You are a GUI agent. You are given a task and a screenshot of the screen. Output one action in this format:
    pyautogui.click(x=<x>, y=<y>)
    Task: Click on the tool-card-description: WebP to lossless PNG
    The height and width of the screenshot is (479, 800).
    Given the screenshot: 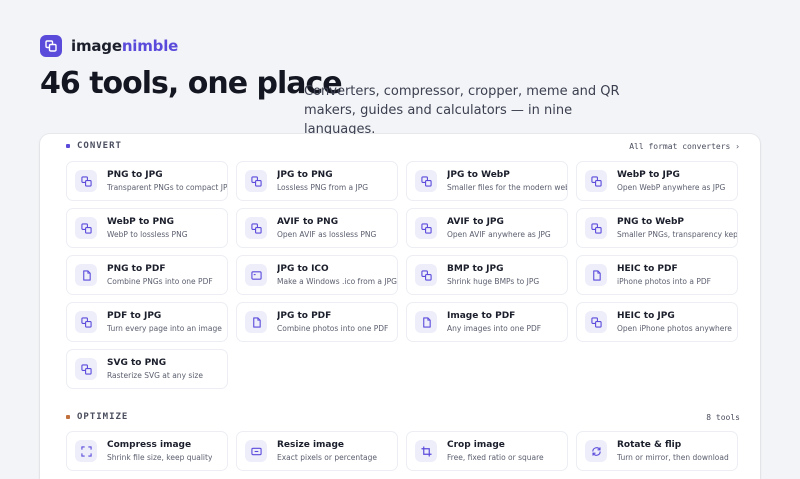 What is the action you would take?
    pyautogui.click(x=147, y=234)
    